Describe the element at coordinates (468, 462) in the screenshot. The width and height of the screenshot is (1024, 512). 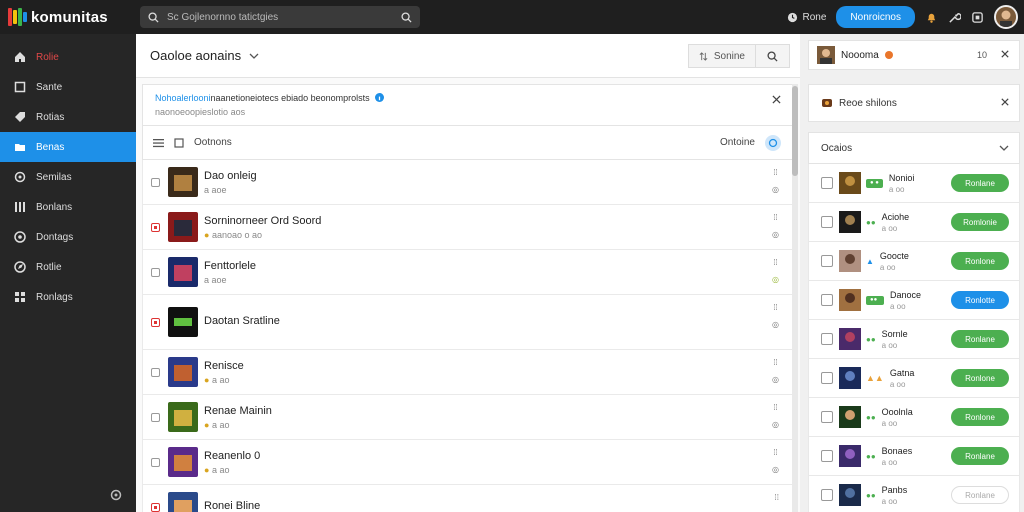
I see `table-row: Reanenlo 0 ● a ao ⁞⁞ ◎` at that location.